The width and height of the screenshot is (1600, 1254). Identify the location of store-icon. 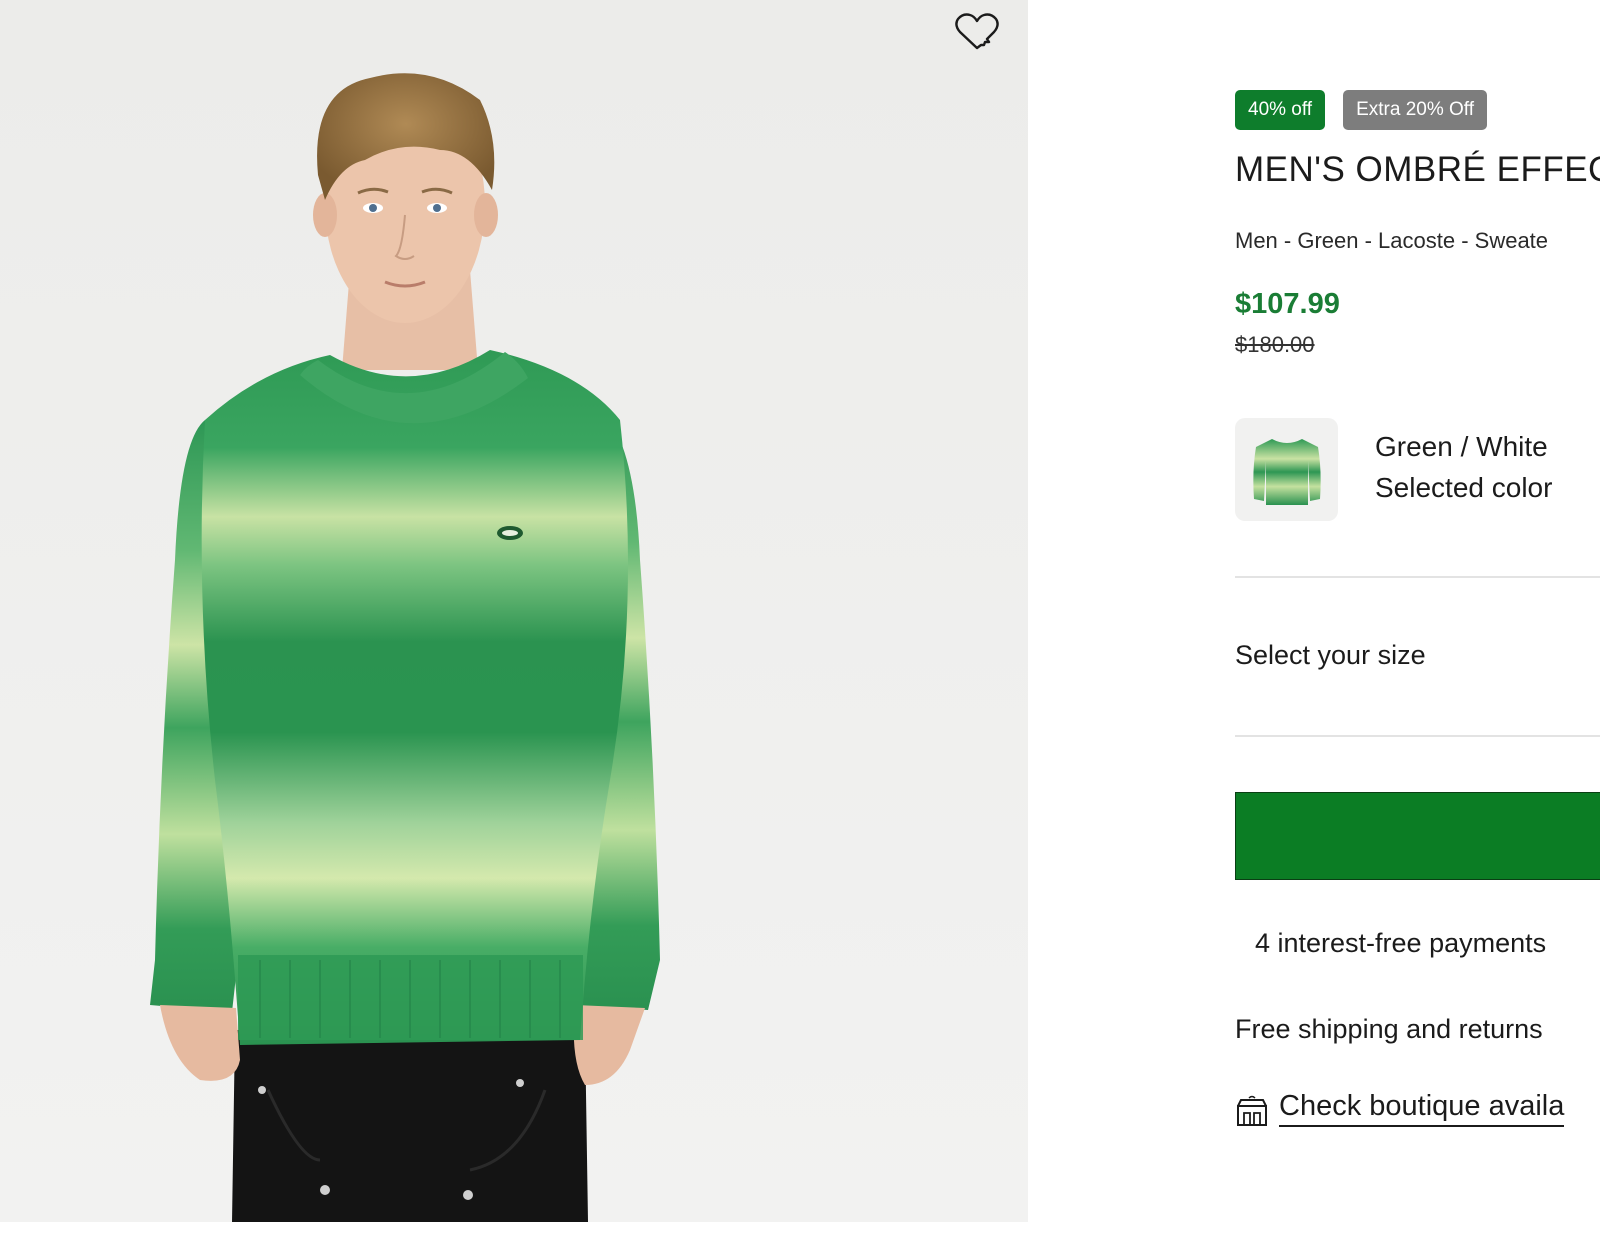
(1252, 1110).